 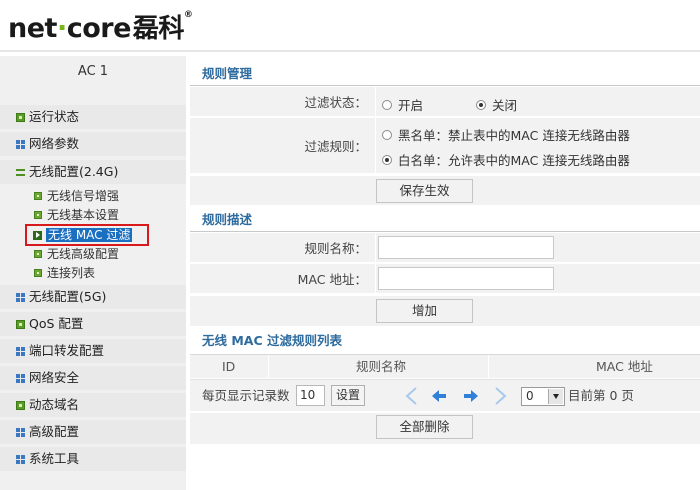 What do you see at coordinates (445, 220) in the screenshot?
I see `section-title-rule-desc: 规则描述` at bounding box center [445, 220].